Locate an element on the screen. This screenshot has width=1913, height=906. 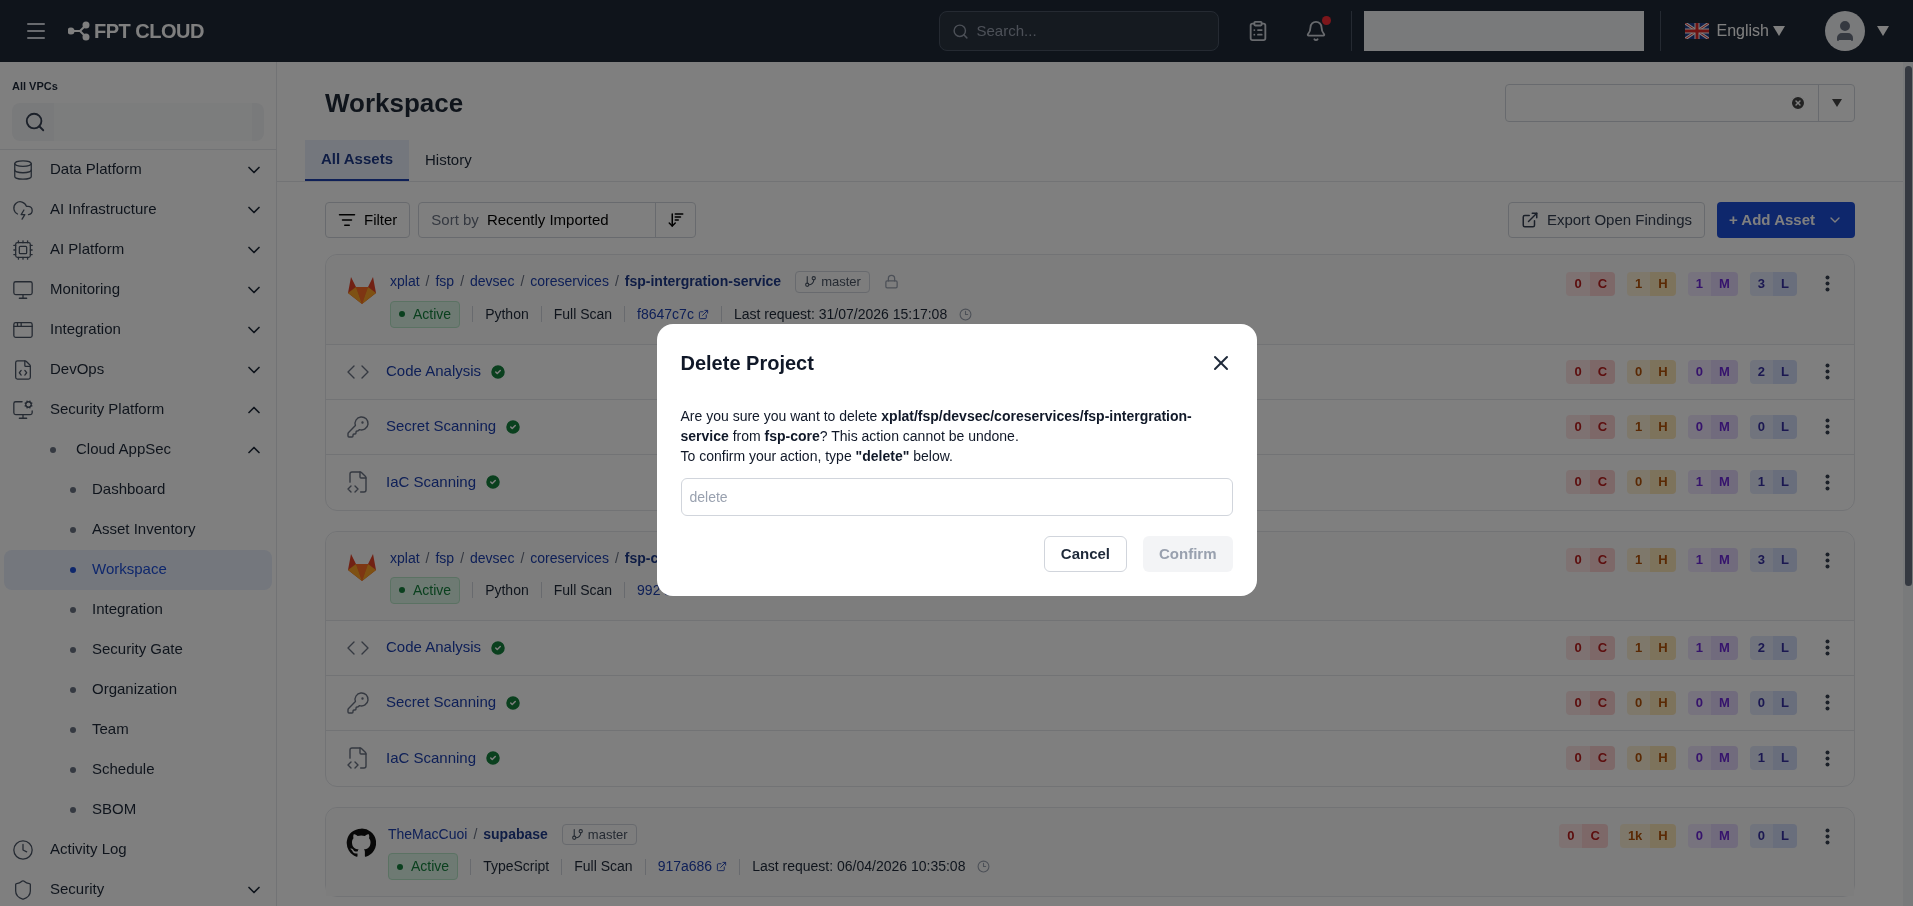
export-icon is located at coordinates (1529, 220).